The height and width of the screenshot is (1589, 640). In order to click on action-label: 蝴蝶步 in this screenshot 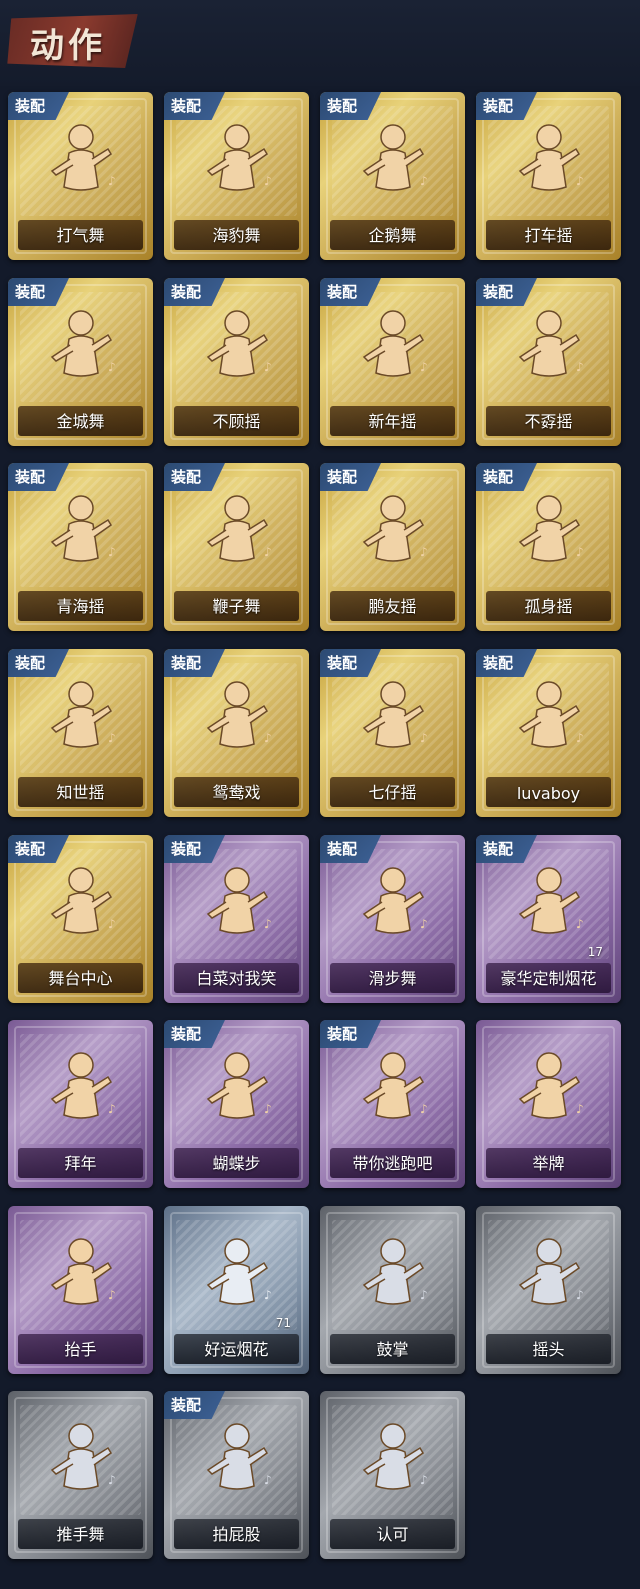, I will do `click(236, 1163)`.